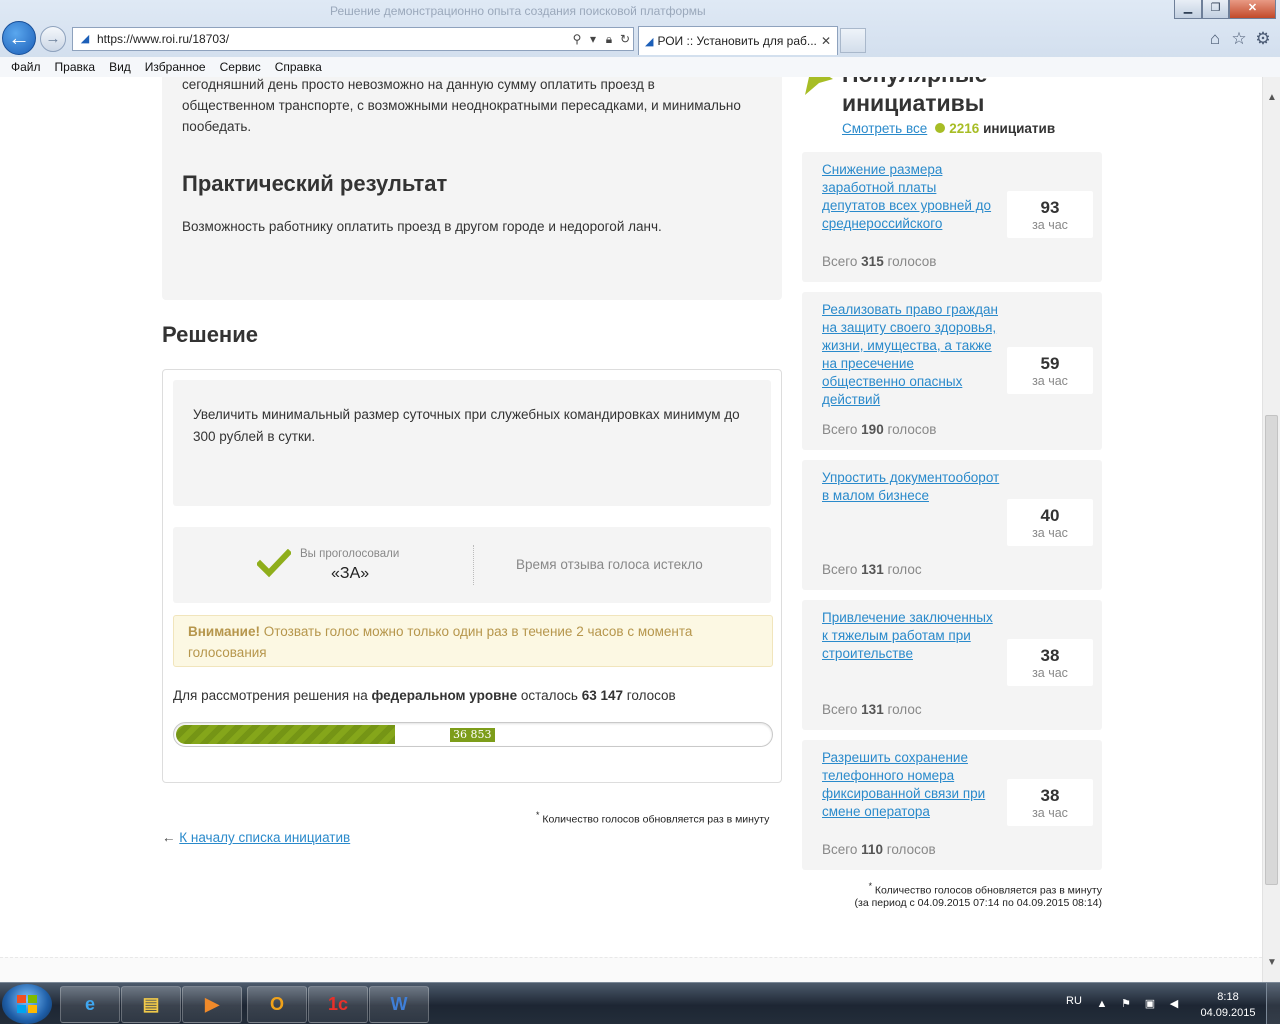 The width and height of the screenshot is (1280, 1024). What do you see at coordinates (1228, 1013) in the screenshot?
I see `clock-date: 04.09.2015` at bounding box center [1228, 1013].